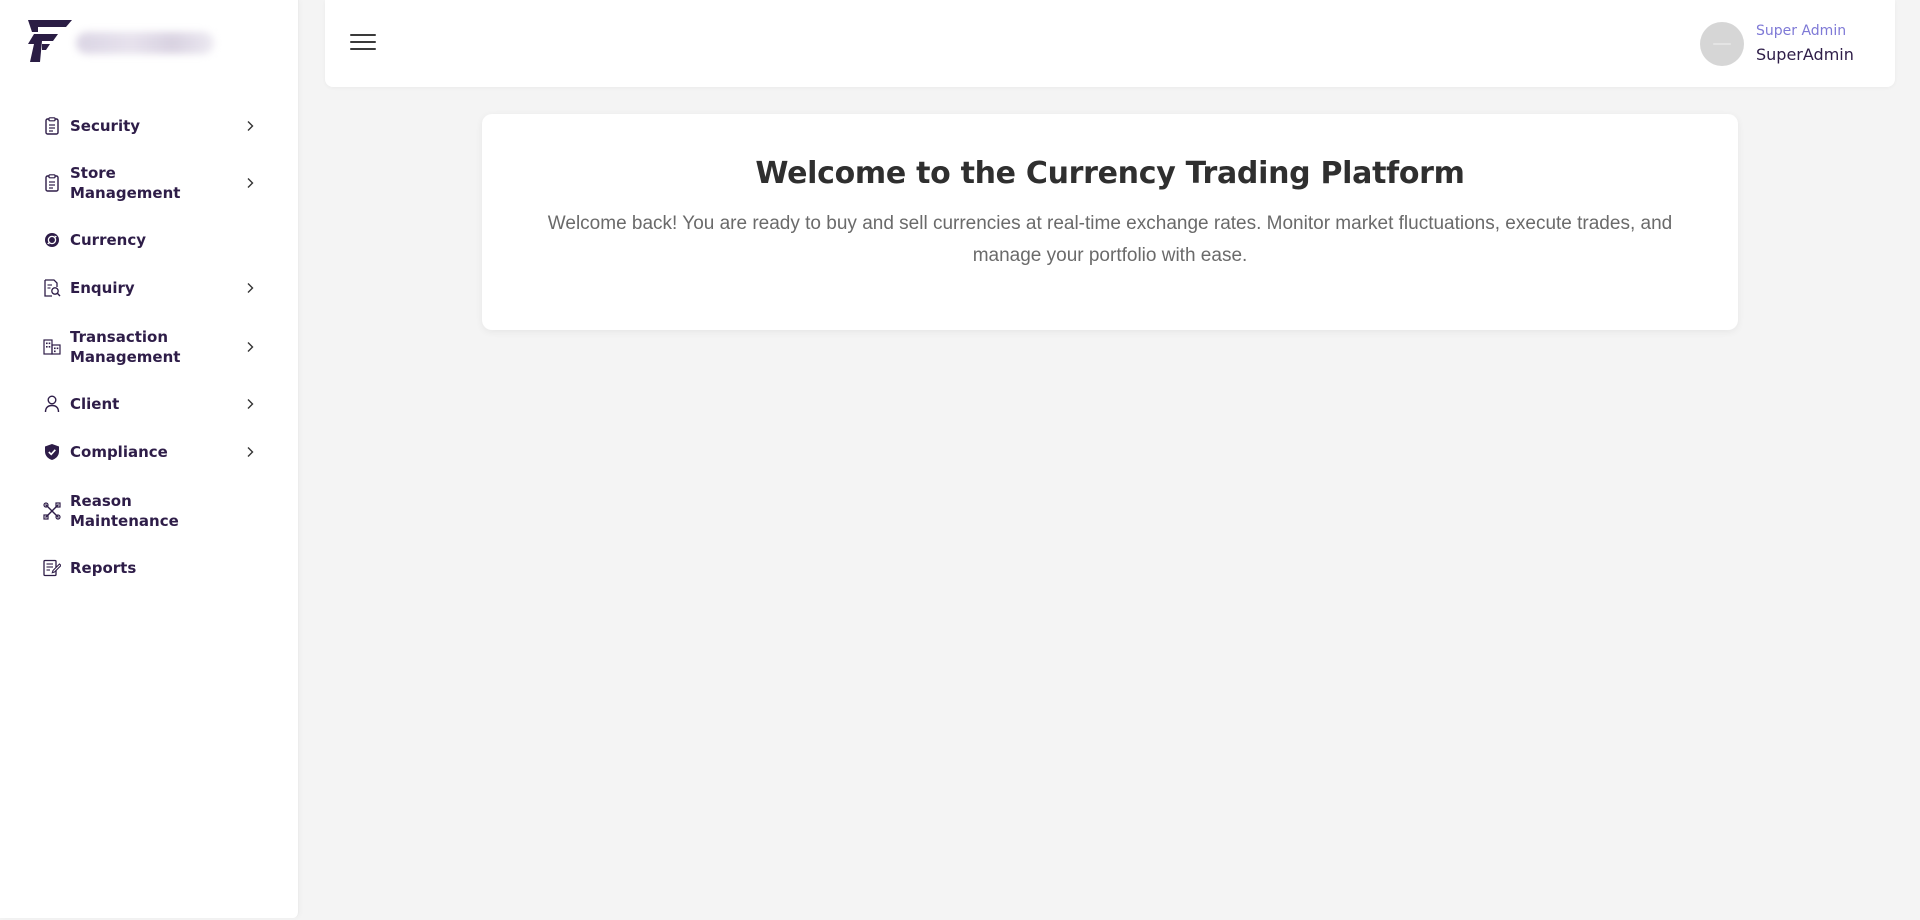 Image resolution: width=1920 pixels, height=920 pixels. I want to click on sidebar-item-label: Store Management, so click(125, 183).